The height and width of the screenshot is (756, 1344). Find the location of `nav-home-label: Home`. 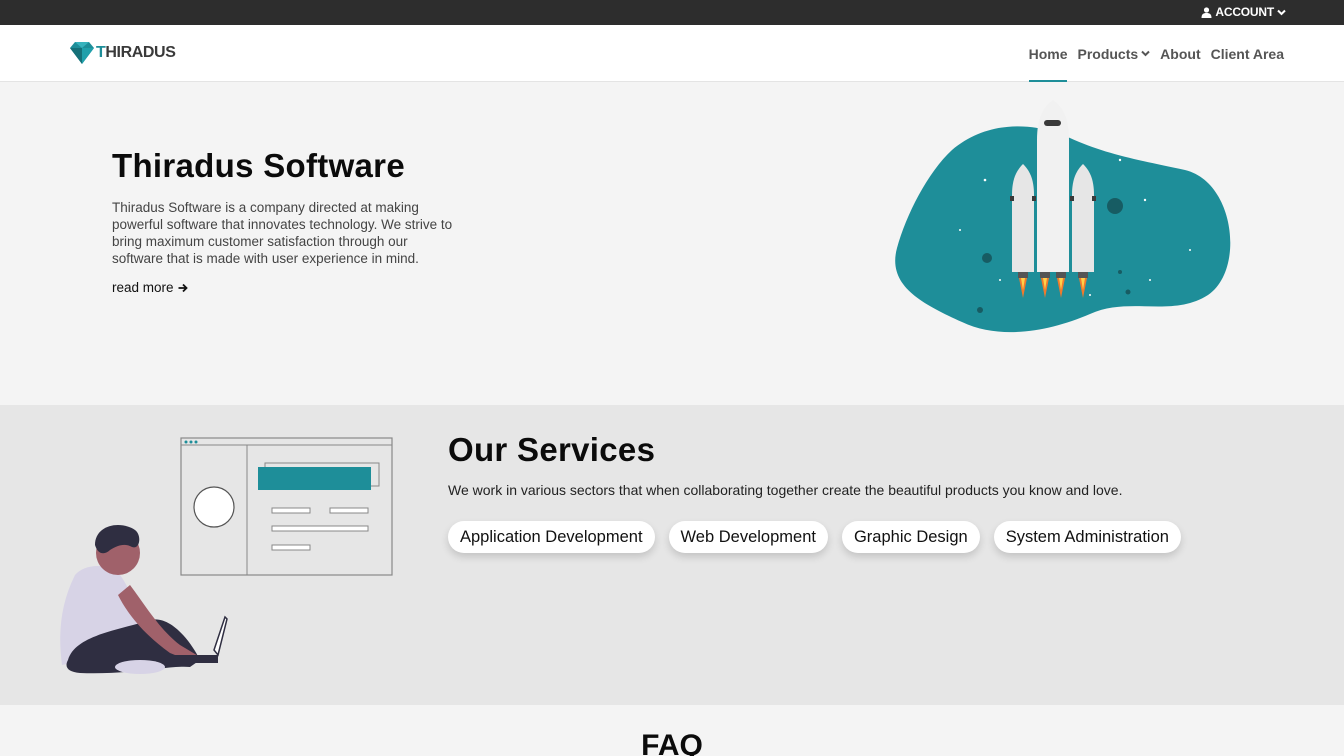

nav-home-label: Home is located at coordinates (1048, 53).